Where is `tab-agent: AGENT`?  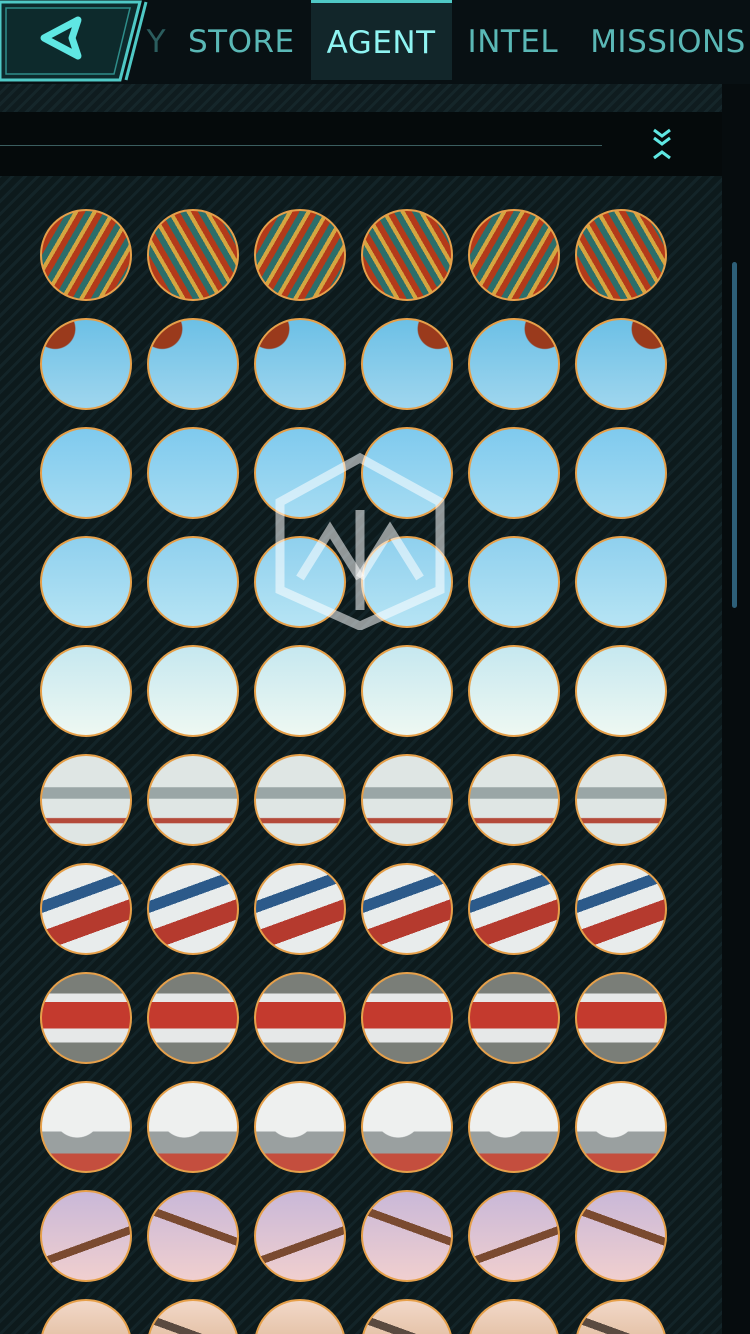 tab-agent: AGENT is located at coordinates (381, 40).